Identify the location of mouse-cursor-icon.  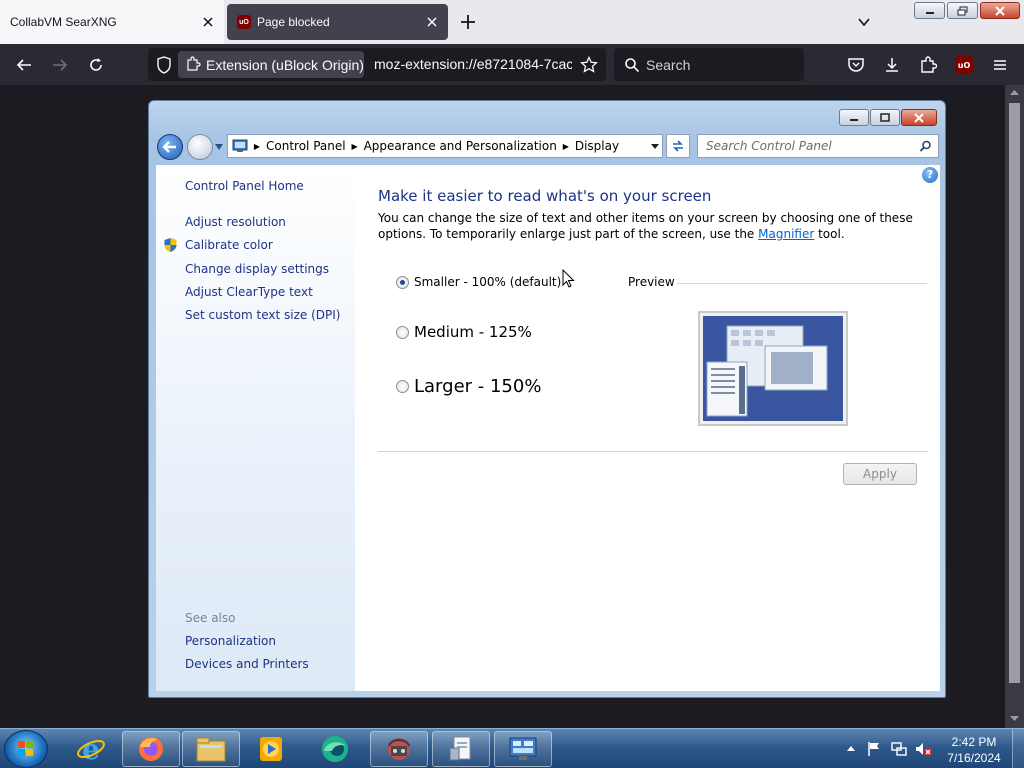
(568, 278).